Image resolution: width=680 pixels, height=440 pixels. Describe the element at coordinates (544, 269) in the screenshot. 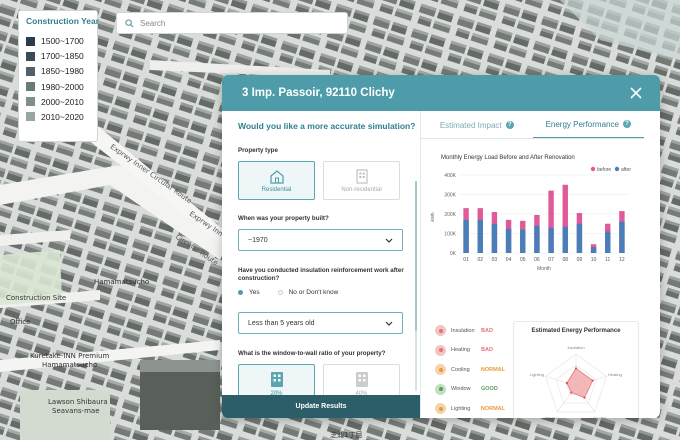

I see `x-axis-label: Month` at that location.